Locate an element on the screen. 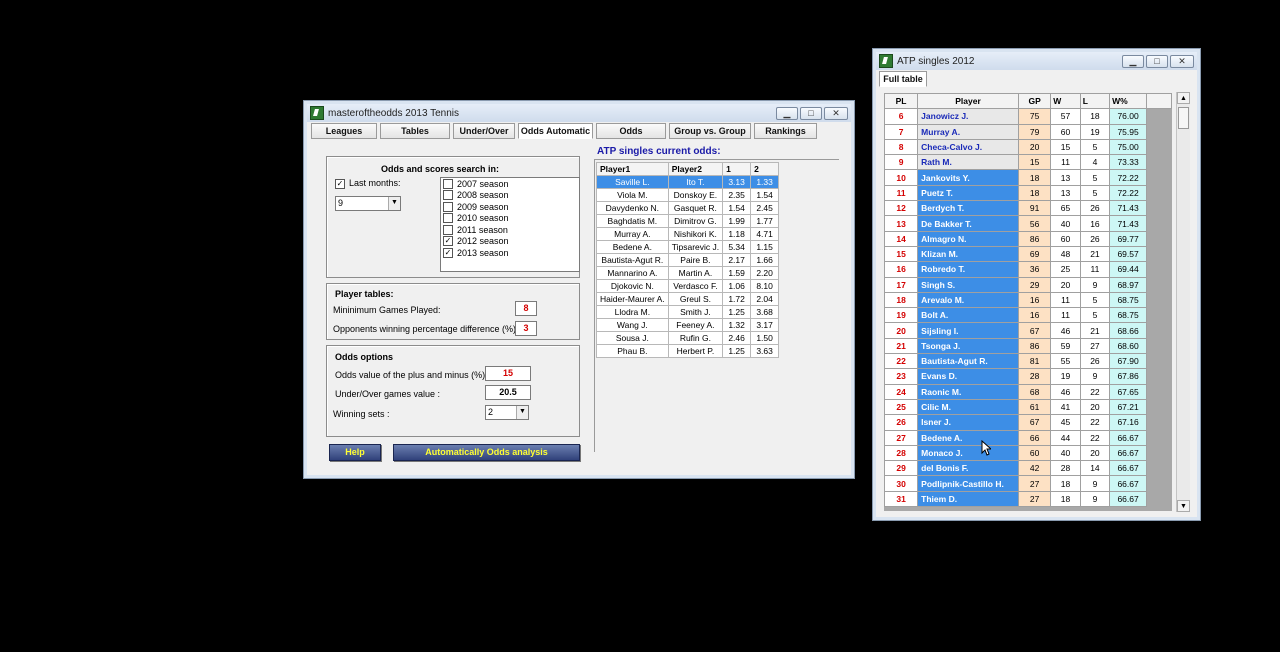 The width and height of the screenshot is (1280, 652). ranking-table-row: 29 del Bonis F. 42 28 14 66.67 is located at coordinates (1028, 468).